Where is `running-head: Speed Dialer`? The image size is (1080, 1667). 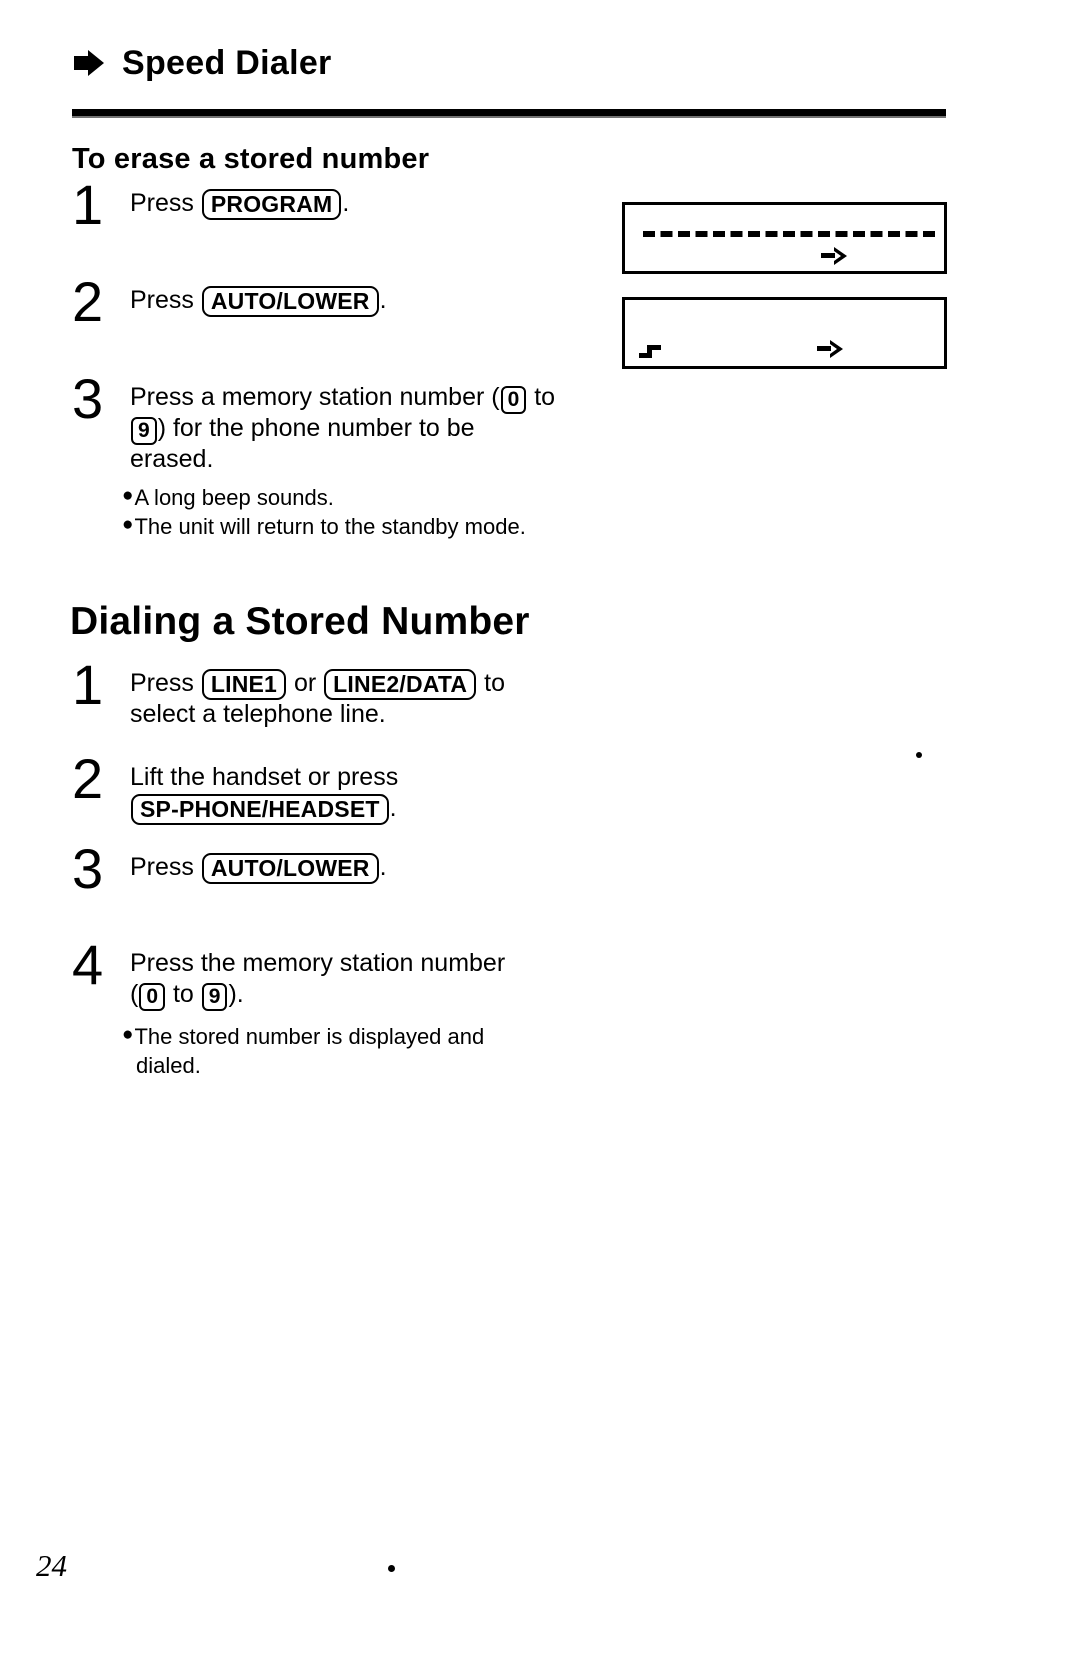 running-head: Speed Dialer is located at coordinates (202, 63).